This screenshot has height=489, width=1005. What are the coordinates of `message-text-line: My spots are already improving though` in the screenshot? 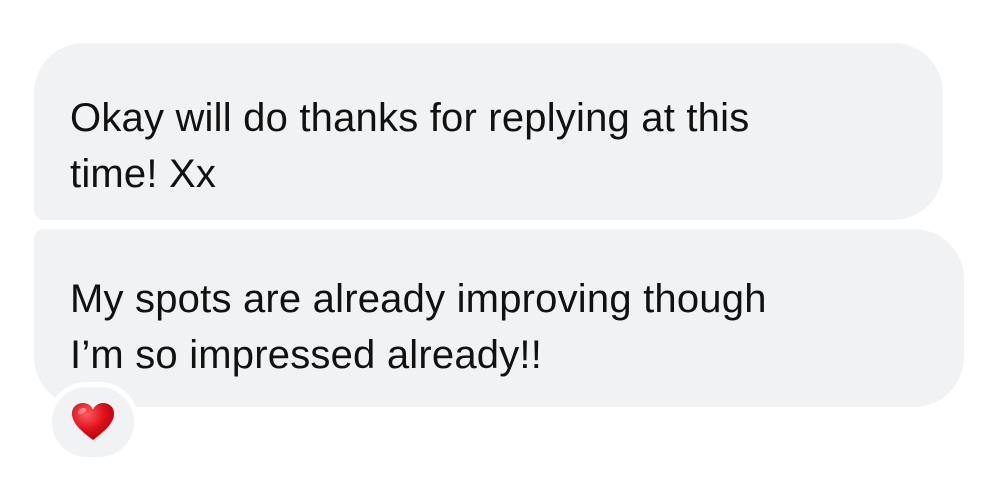 It's located at (418, 299).